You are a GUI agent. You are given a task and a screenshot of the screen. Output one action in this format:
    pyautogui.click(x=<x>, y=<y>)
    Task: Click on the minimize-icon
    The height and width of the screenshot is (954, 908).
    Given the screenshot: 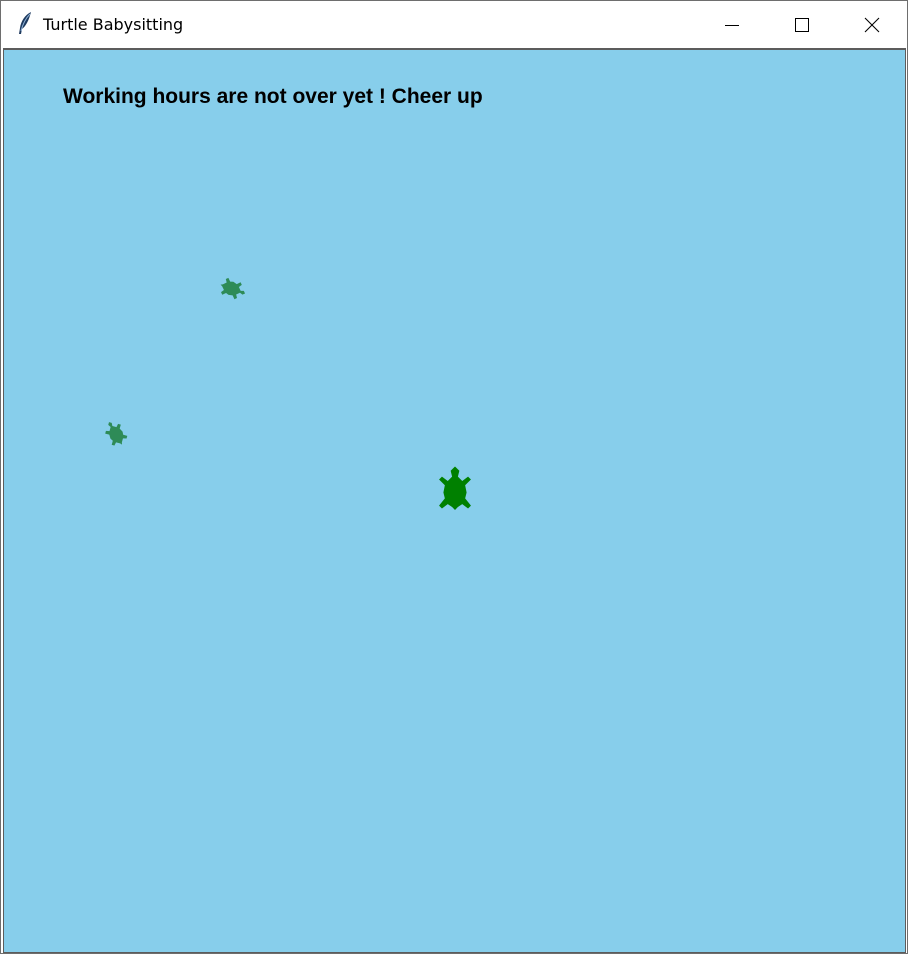 What is the action you would take?
    pyautogui.click(x=732, y=25)
    